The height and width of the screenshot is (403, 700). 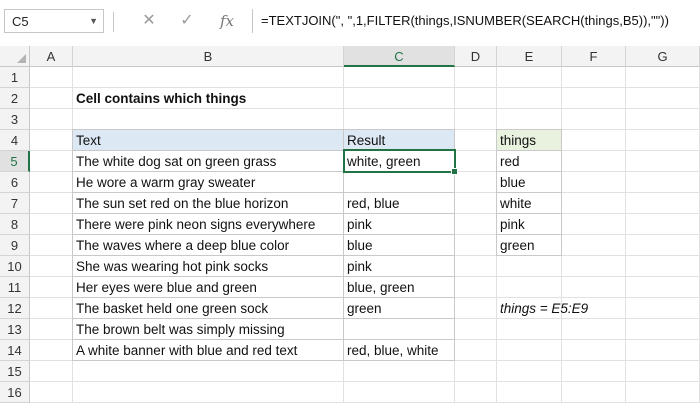 What do you see at coordinates (208, 203) in the screenshot?
I see `table-cell-text: The sun set red on the blue horizon` at bounding box center [208, 203].